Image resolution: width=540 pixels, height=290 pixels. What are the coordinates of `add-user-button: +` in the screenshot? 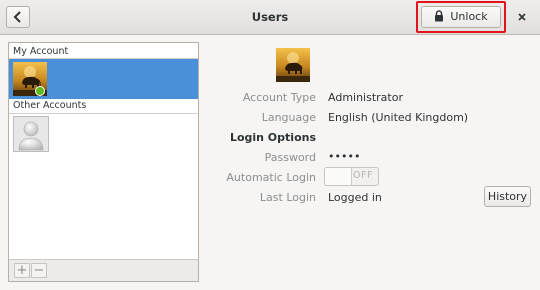 It's located at (22, 270).